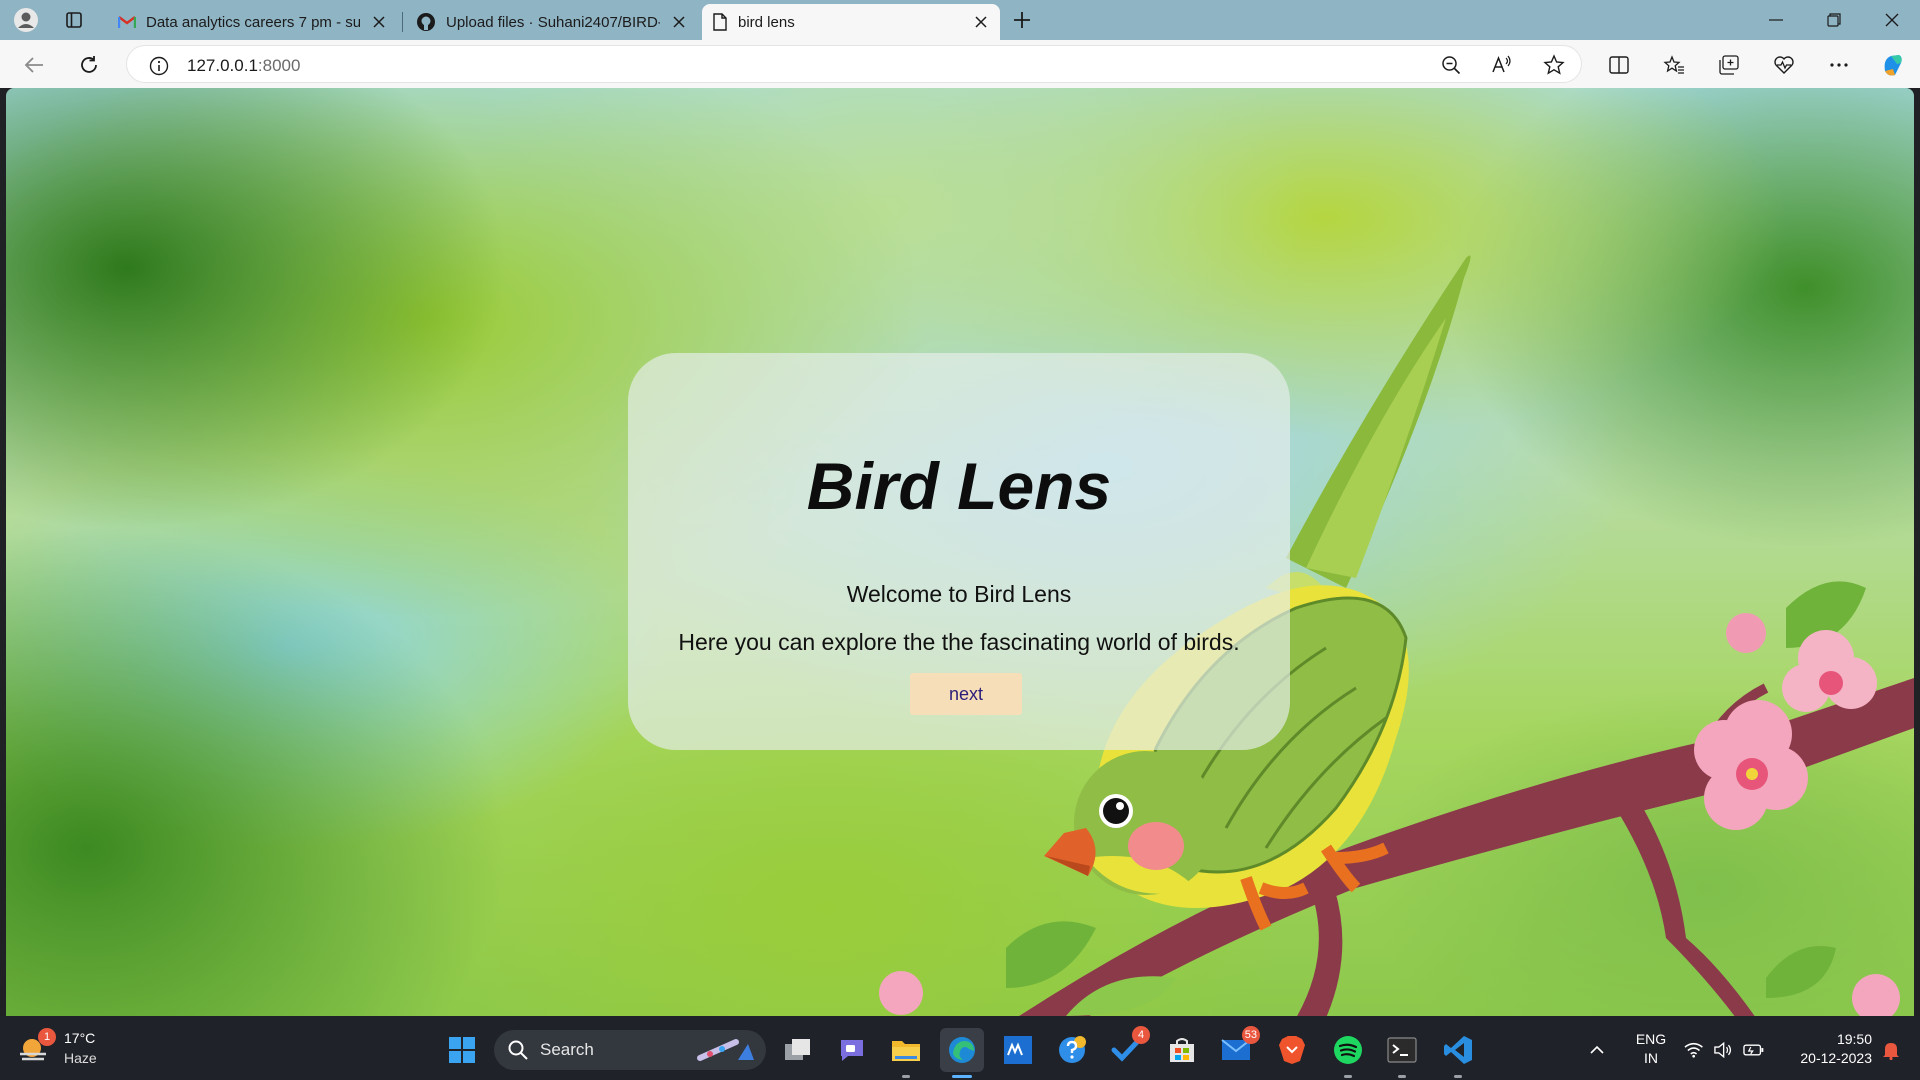 This screenshot has width=1920, height=1080. Describe the element at coordinates (1854, 1039) in the screenshot. I see `clock-time: 19:50` at that location.